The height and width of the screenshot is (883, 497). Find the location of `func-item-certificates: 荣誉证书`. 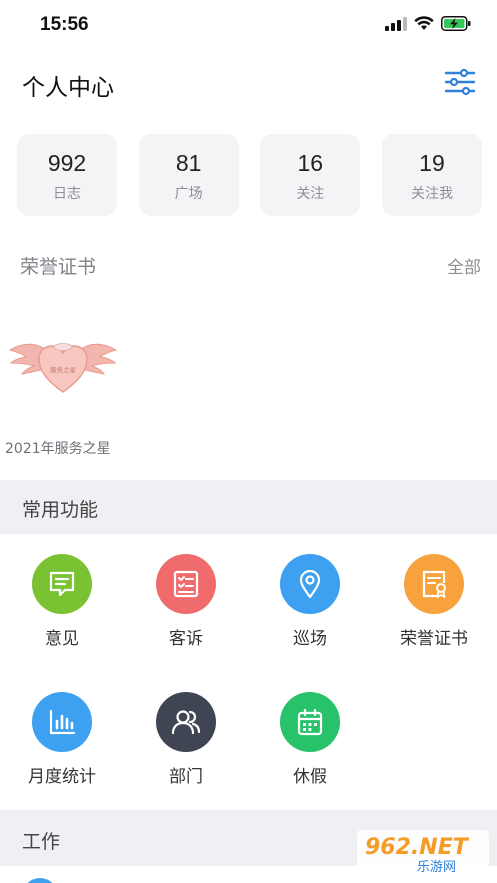

func-item-certificates: 荣誉证书 is located at coordinates (434, 594).